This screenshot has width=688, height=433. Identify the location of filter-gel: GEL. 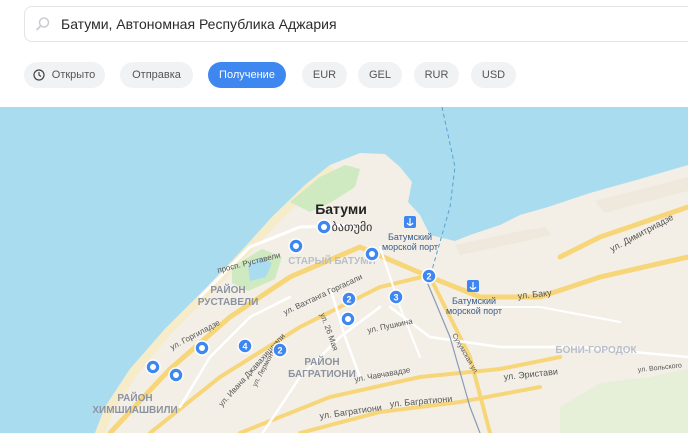
(380, 75).